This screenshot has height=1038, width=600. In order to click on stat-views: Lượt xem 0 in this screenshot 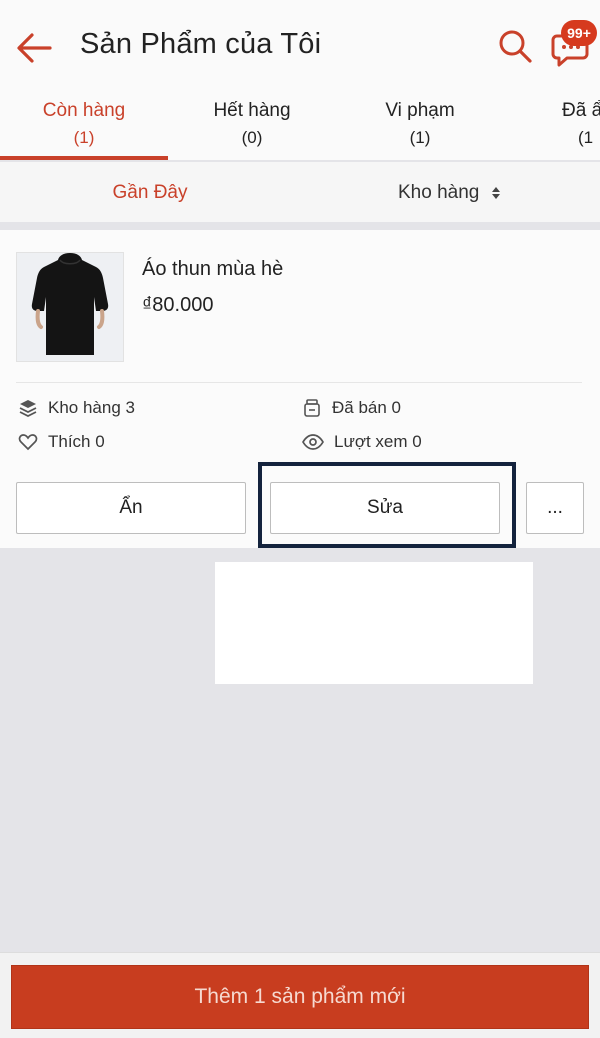, I will do `click(362, 442)`.